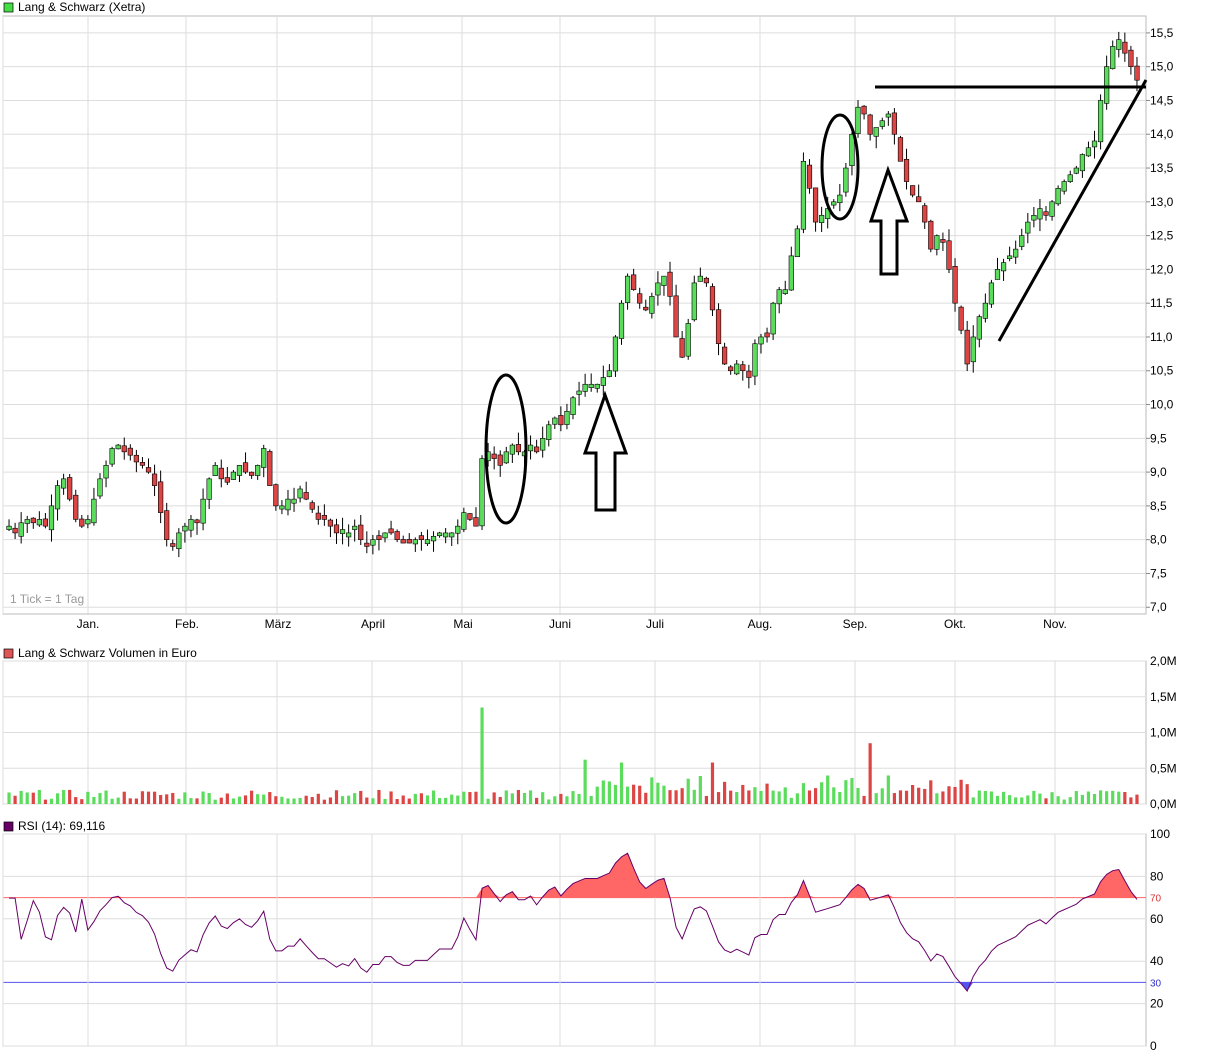 This screenshot has height=1058, width=1209. I want to click on price-y-tick-label: 7,0, so click(1158, 607).